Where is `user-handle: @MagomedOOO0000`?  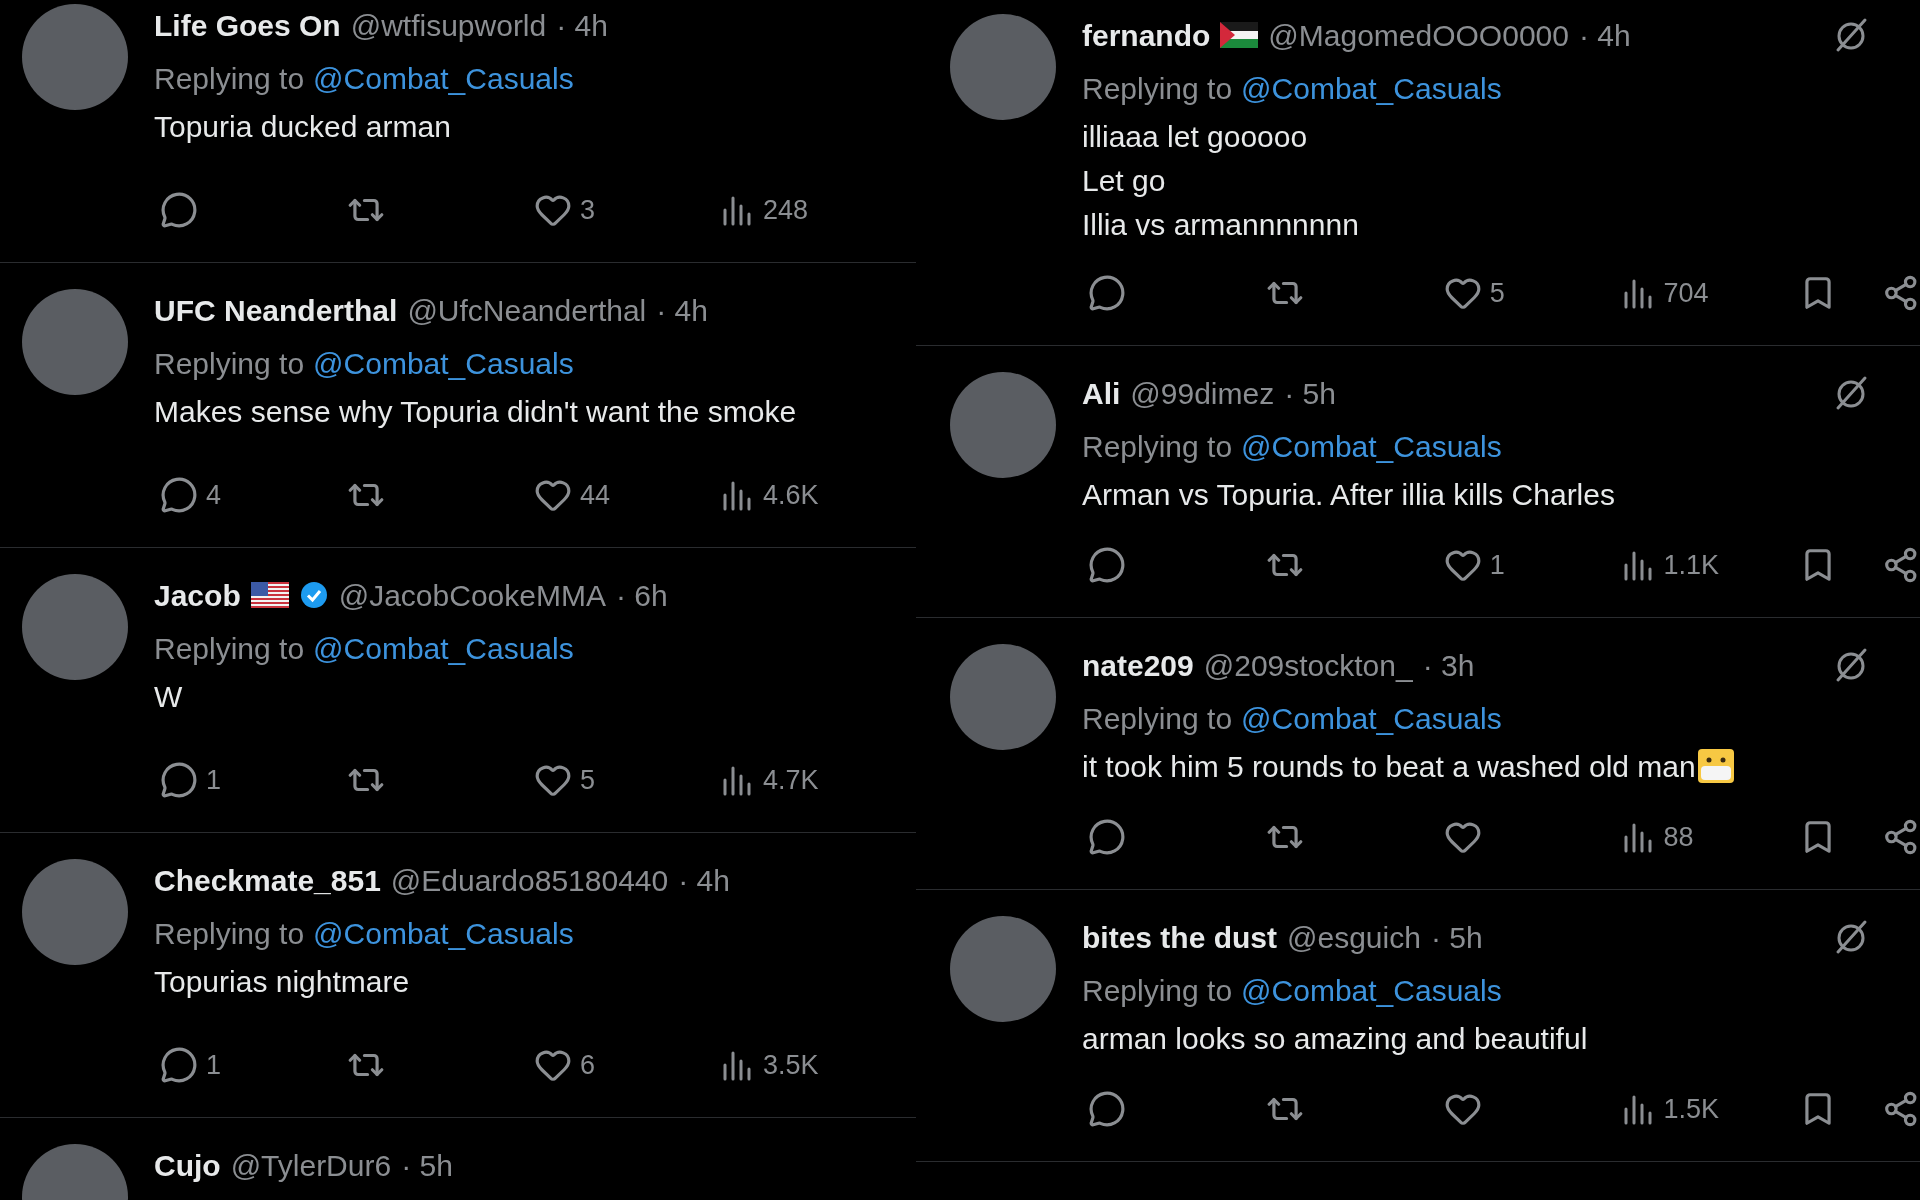
user-handle: @MagomedOOO0000 is located at coordinates (1418, 35).